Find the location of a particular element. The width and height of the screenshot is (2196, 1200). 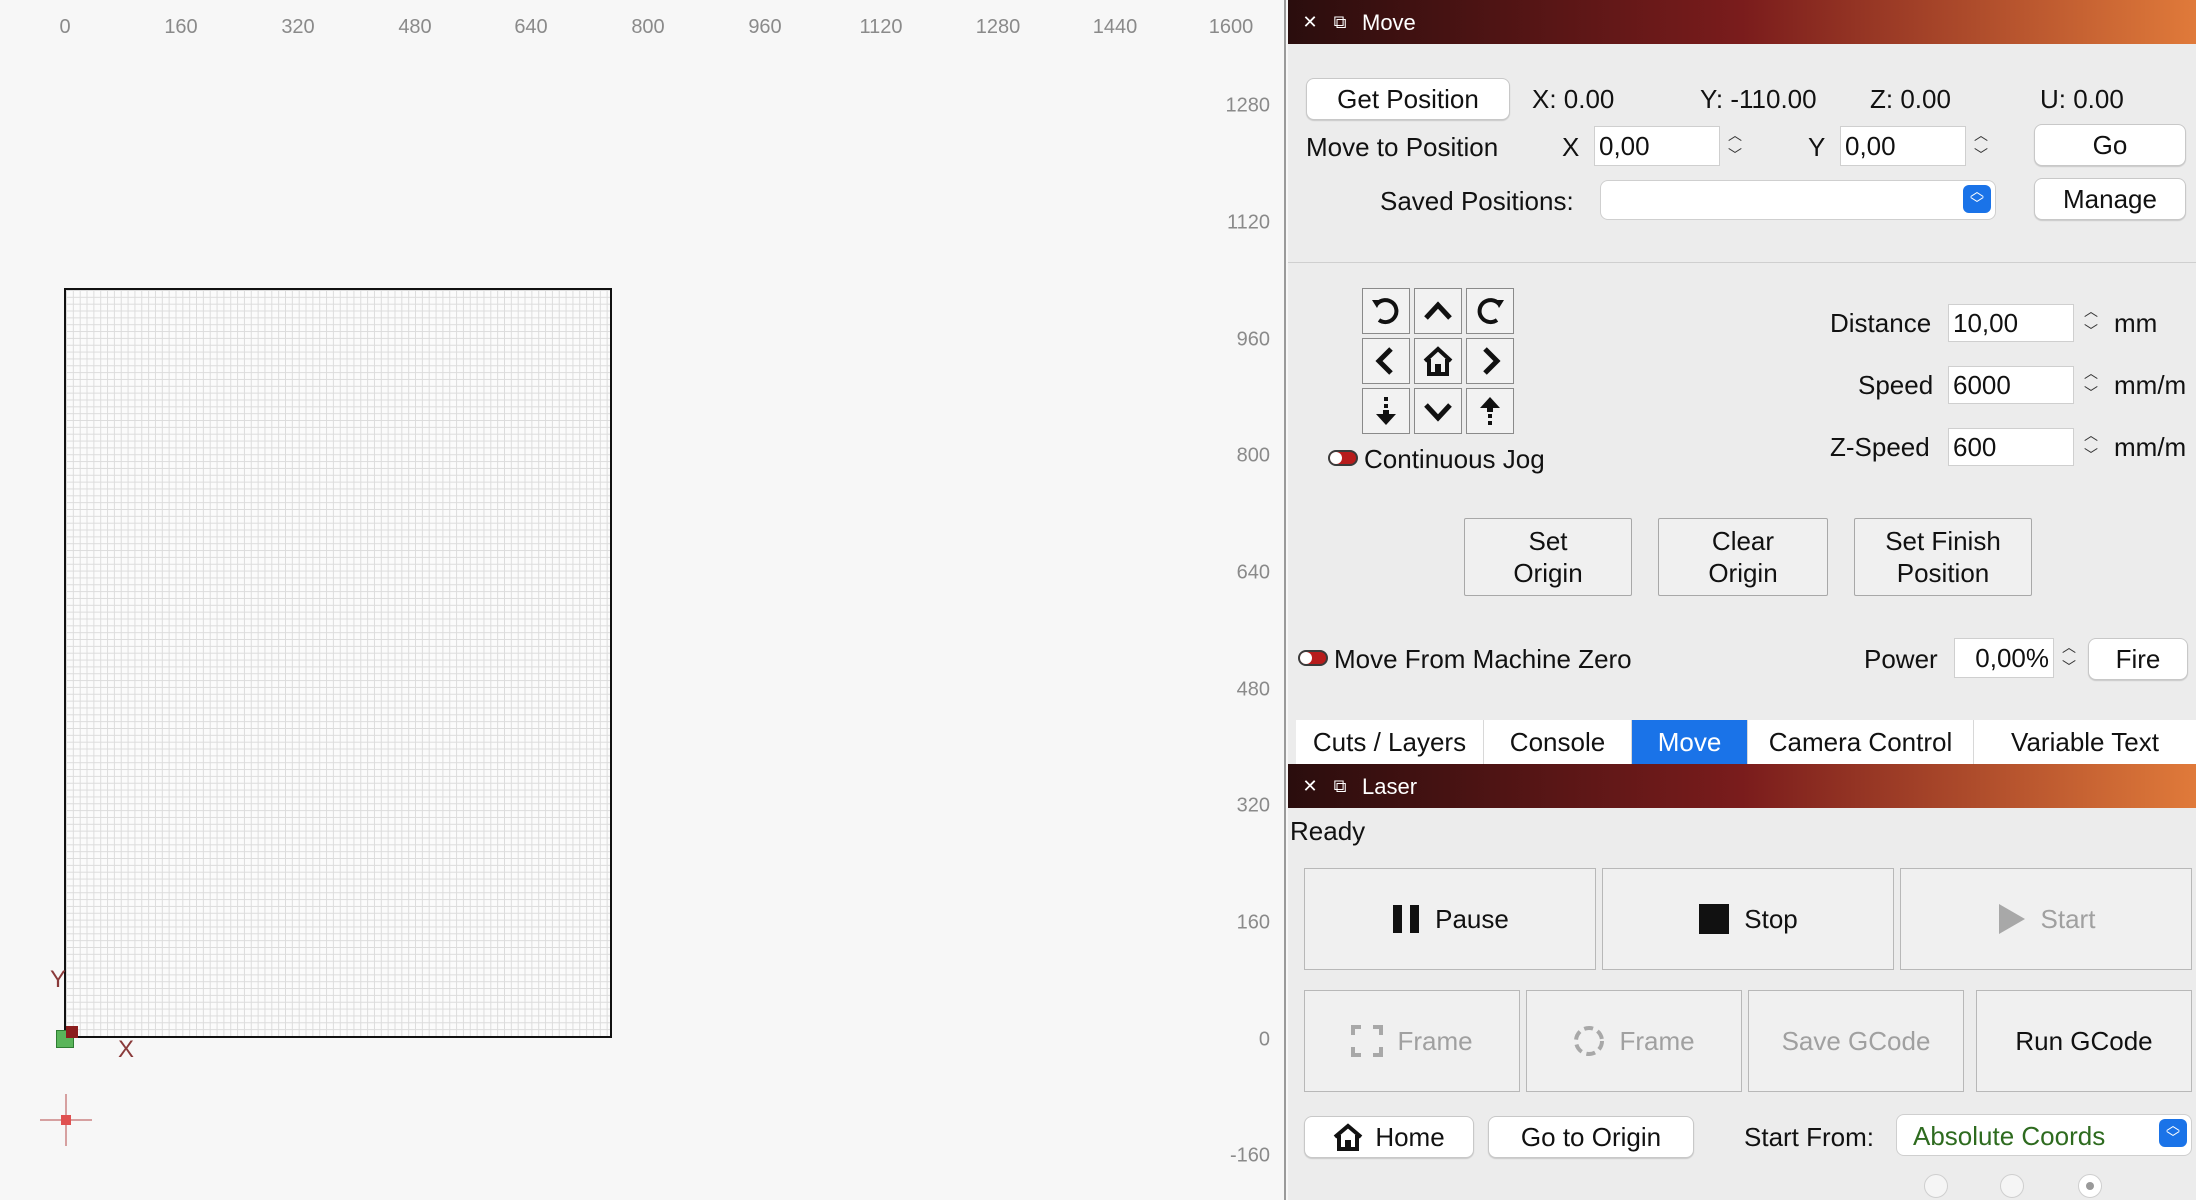

move-y-label: Y is located at coordinates (1817, 147).